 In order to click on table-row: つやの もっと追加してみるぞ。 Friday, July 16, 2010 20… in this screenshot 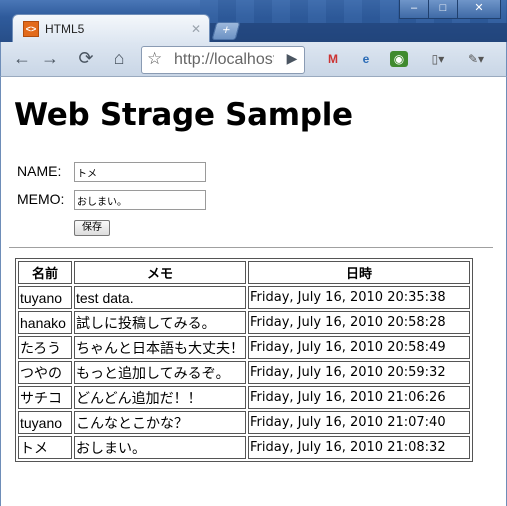, I will do `click(244, 372)`.